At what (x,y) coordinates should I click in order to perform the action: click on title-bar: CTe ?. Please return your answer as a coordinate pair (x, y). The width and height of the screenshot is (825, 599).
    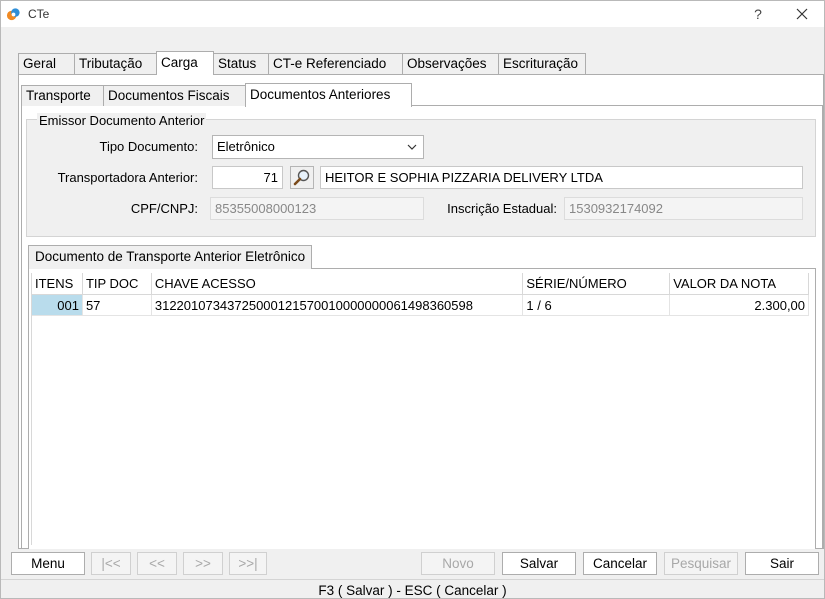
    Looking at the image, I should click on (412, 14).